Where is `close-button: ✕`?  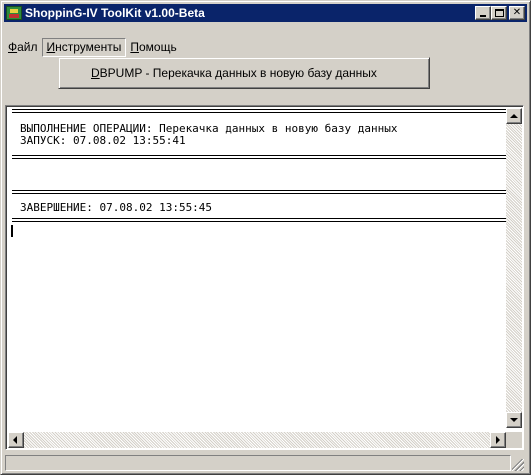 close-button: ✕ is located at coordinates (517, 13).